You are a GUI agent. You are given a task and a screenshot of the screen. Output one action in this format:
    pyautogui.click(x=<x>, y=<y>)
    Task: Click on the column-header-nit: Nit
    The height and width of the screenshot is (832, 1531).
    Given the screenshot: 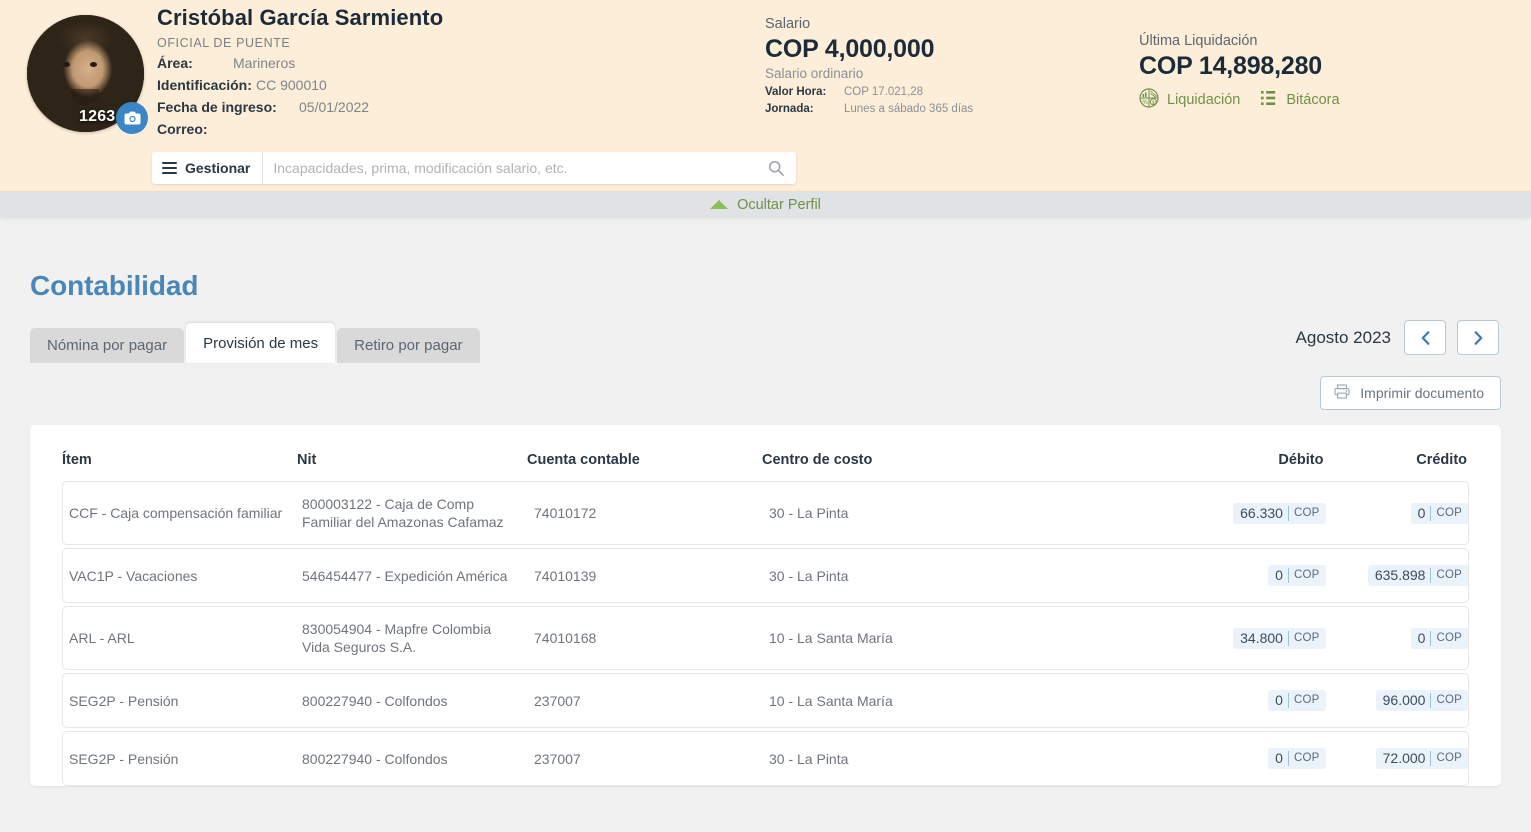 What is the action you would take?
    pyautogui.click(x=307, y=460)
    